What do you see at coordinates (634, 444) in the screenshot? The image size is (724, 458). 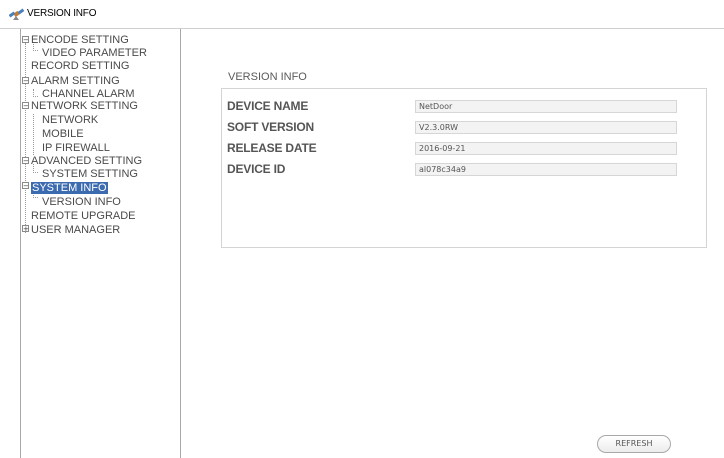 I see `refresh-button: REFRESH` at bounding box center [634, 444].